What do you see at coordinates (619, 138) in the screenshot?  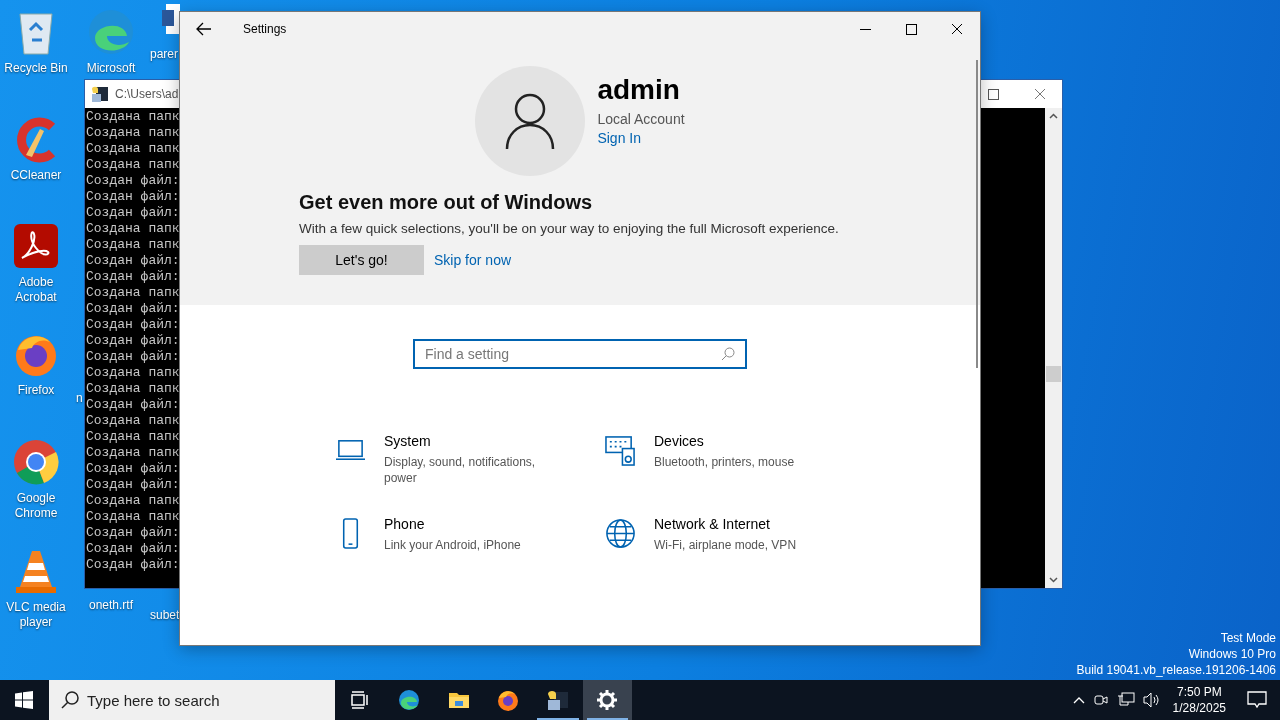 I see `sign-in-link: Sign In` at bounding box center [619, 138].